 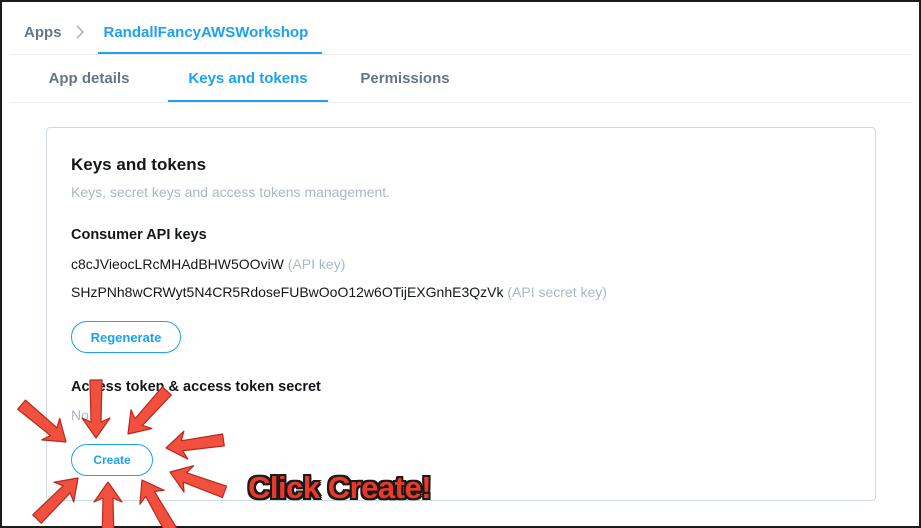 What do you see at coordinates (139, 164) in the screenshot?
I see `card-title: Keys and tokens` at bounding box center [139, 164].